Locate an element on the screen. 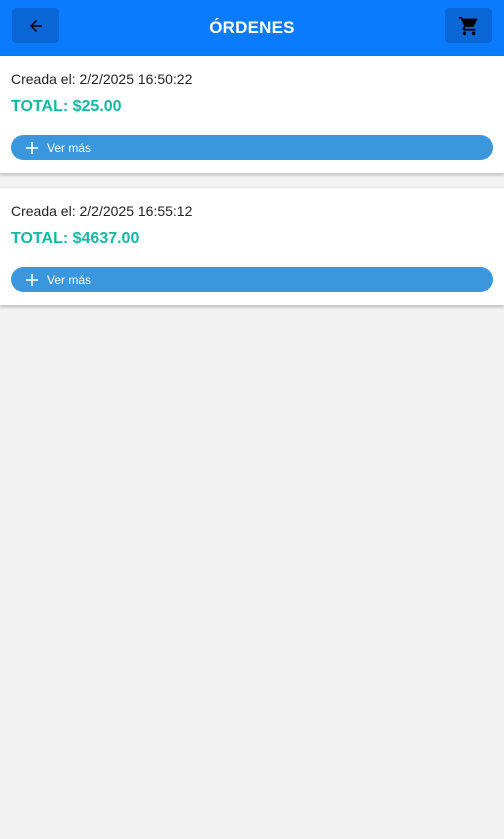 The image size is (504, 839). cart-button is located at coordinates (468, 25).